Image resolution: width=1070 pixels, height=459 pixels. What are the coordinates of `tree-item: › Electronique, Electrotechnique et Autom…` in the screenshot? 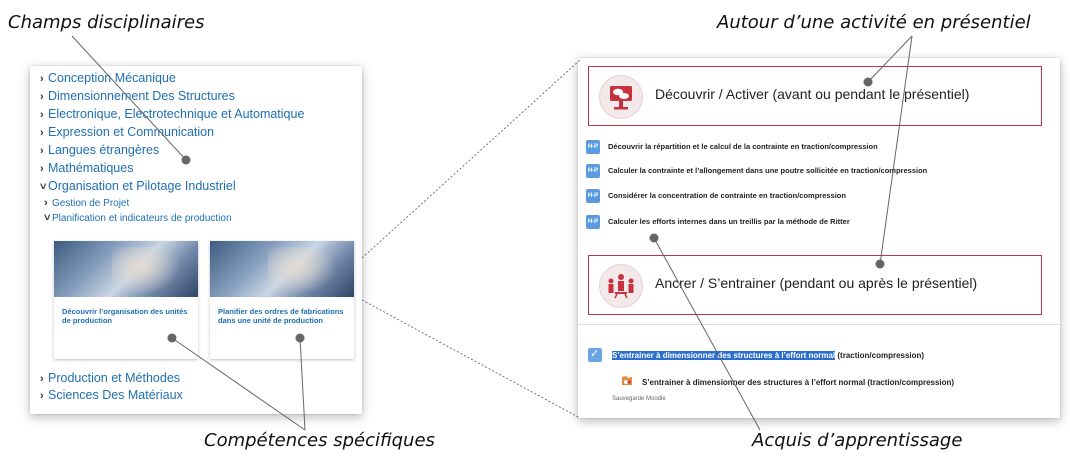 It's located at (172, 115).